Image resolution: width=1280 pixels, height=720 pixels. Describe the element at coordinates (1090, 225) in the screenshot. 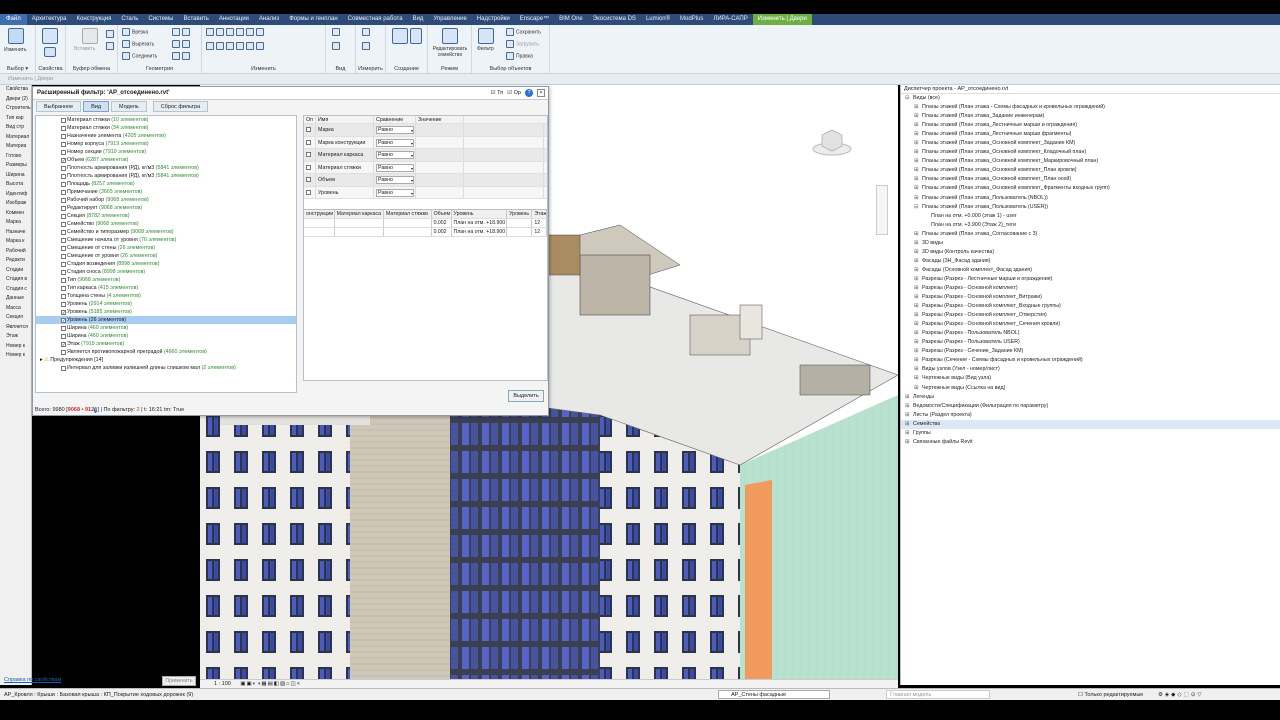

I see `browser-item: План на отм. +3.900 (Этаж 2)_теги` at that location.